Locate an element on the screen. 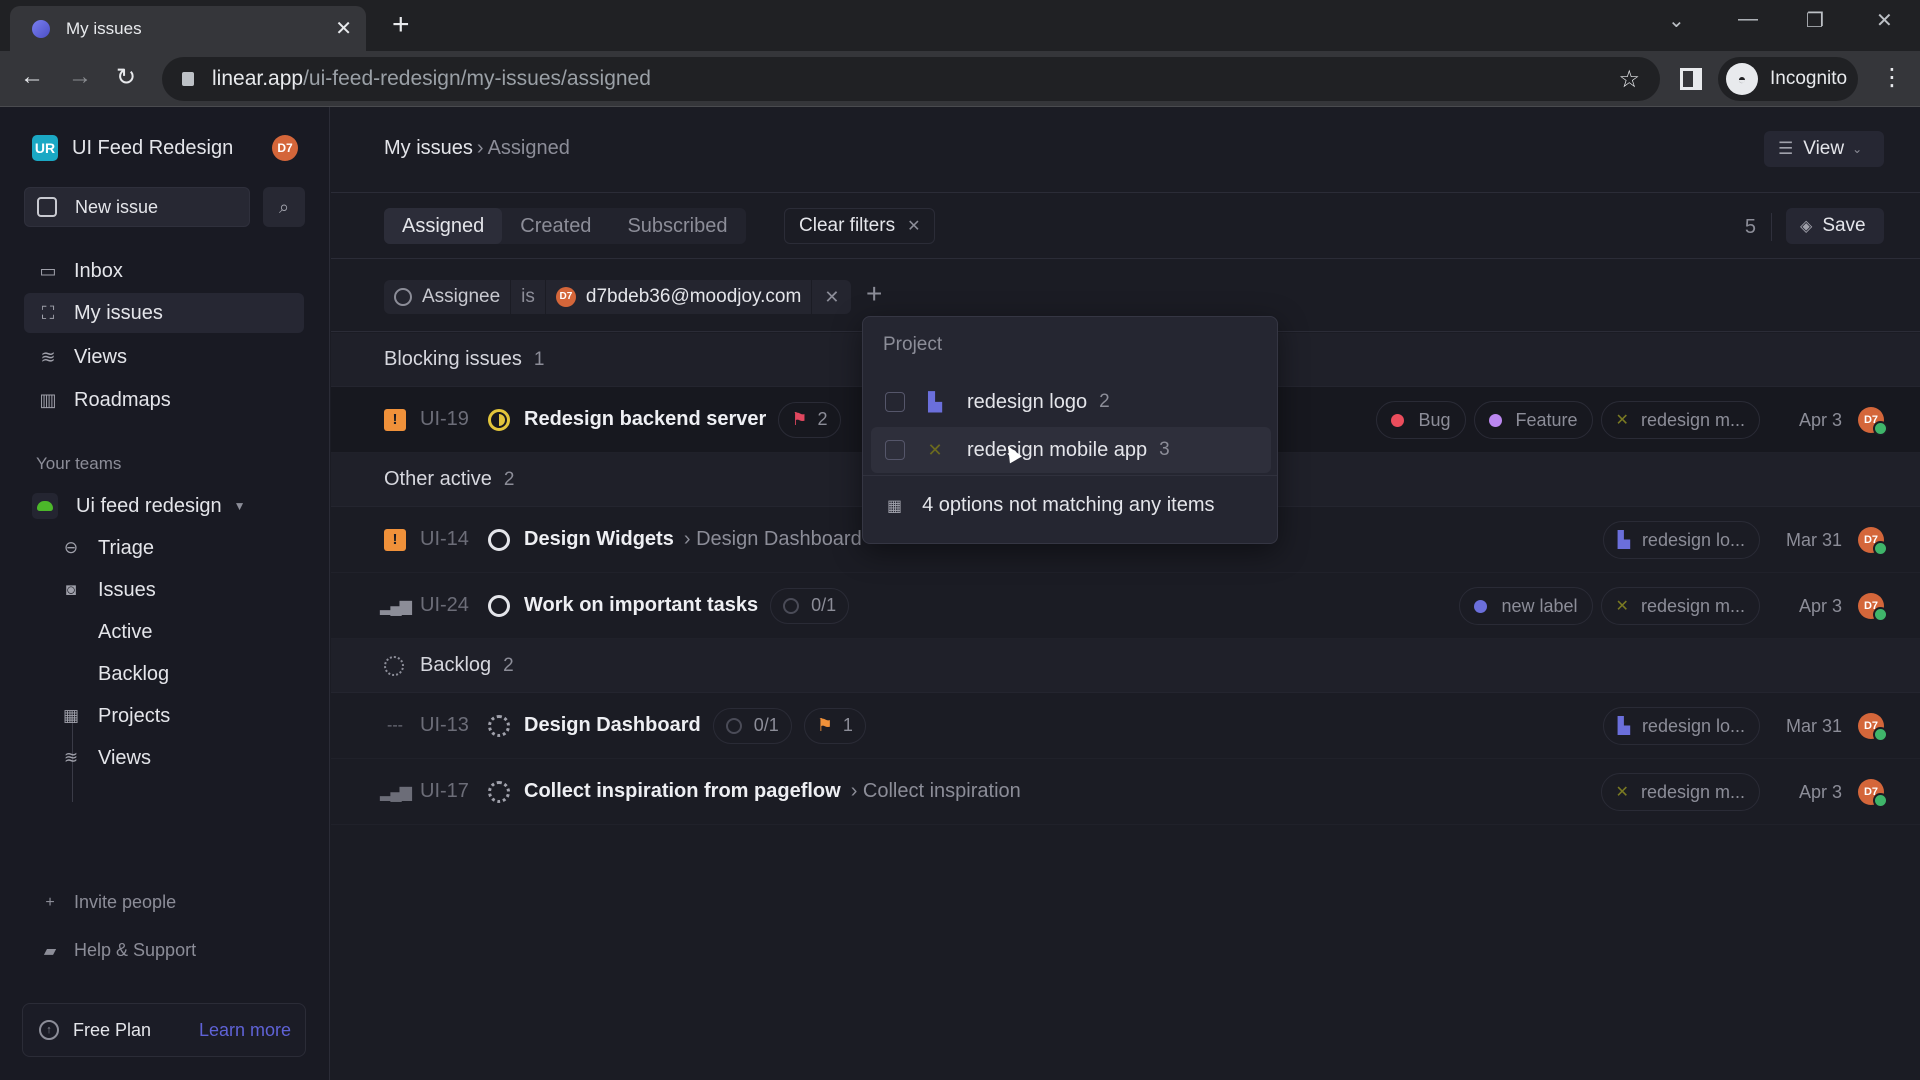 This screenshot has height=1080, width=1920. breadcrumb-assigned: Assigned is located at coordinates (528, 148).